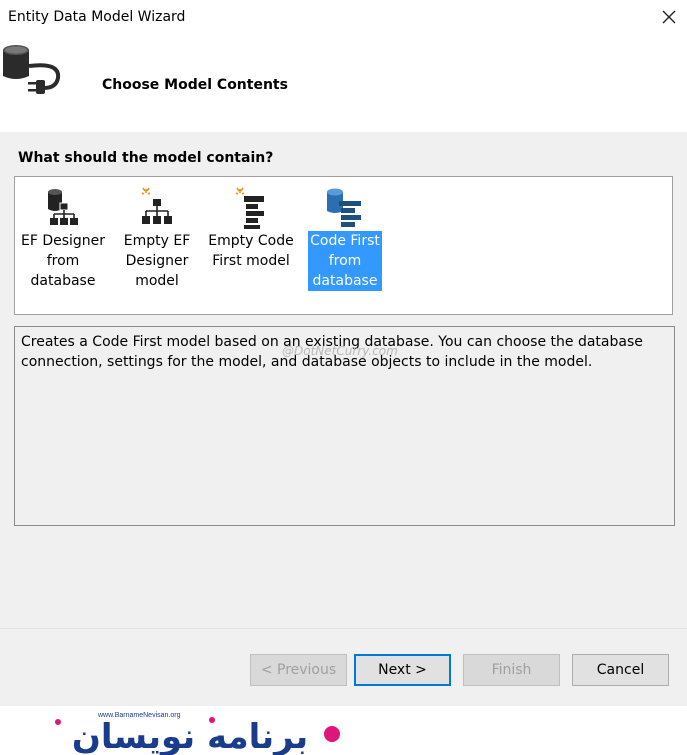 The height and width of the screenshot is (755, 687). Describe the element at coordinates (298, 670) in the screenshot. I see `previous-button: < Previous` at that location.